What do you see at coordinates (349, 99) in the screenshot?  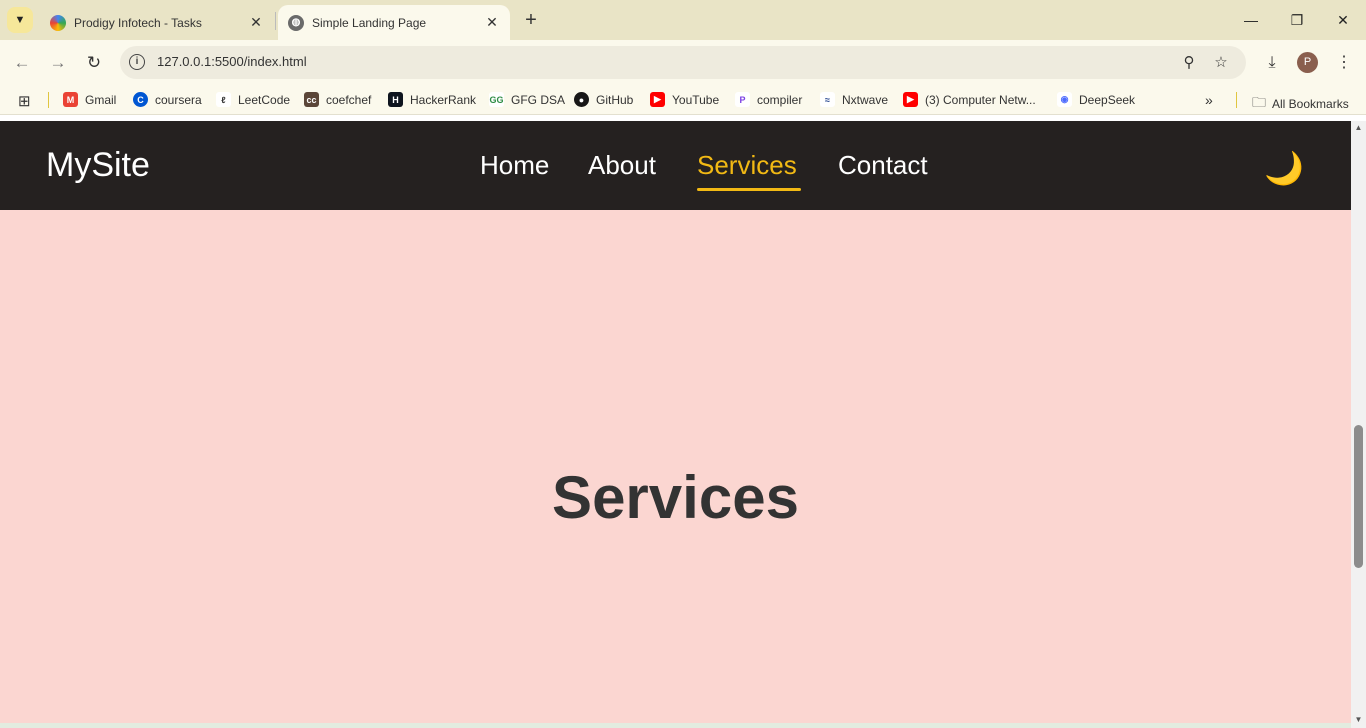 I see `bookmark-label: coefchef` at bounding box center [349, 99].